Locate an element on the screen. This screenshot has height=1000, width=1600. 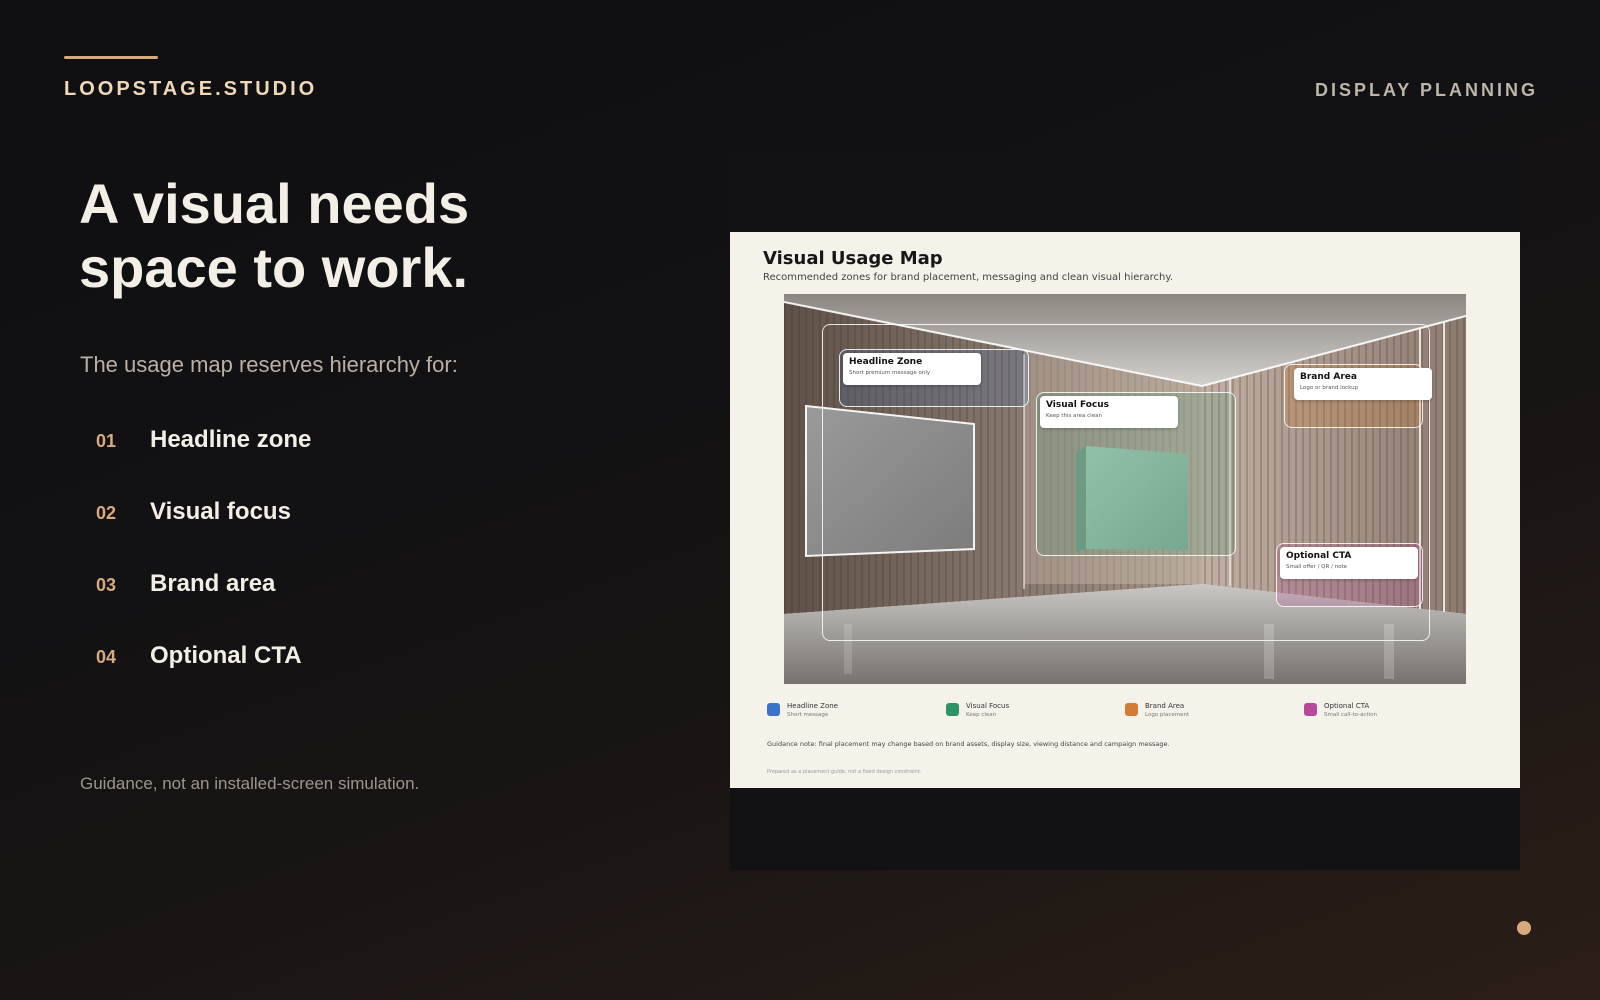
legend-item-headline: Headline Zone Short message is located at coordinates (802, 710).